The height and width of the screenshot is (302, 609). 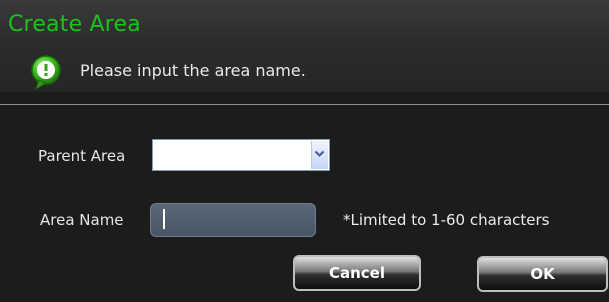 What do you see at coordinates (82, 220) in the screenshot?
I see `area-name-label: Area Name` at bounding box center [82, 220].